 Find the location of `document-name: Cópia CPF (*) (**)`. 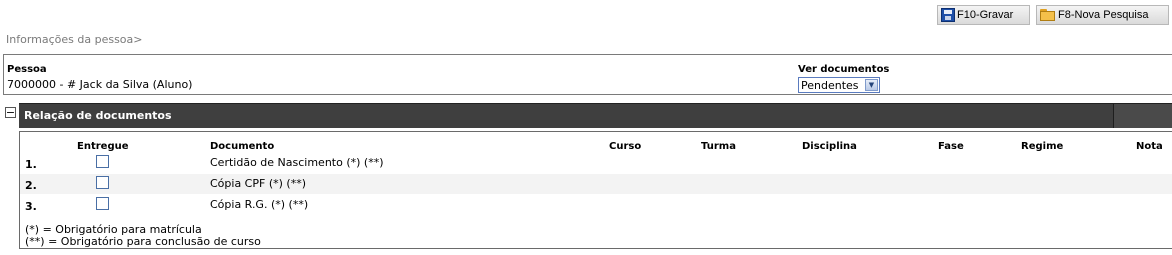

document-name: Cópia CPF (*) (**) is located at coordinates (258, 183).